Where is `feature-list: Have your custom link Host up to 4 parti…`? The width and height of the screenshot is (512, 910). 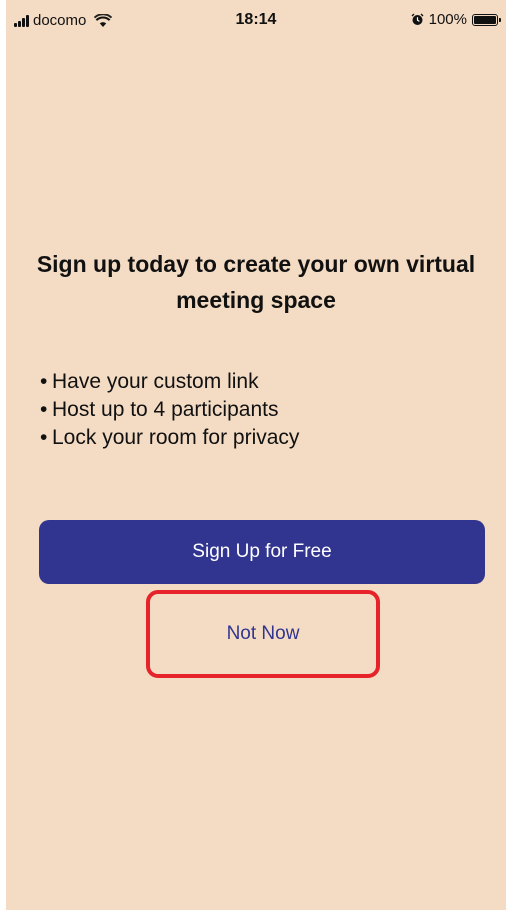
feature-list: Have your custom link Host up to 4 parti… is located at coordinates (169, 410).